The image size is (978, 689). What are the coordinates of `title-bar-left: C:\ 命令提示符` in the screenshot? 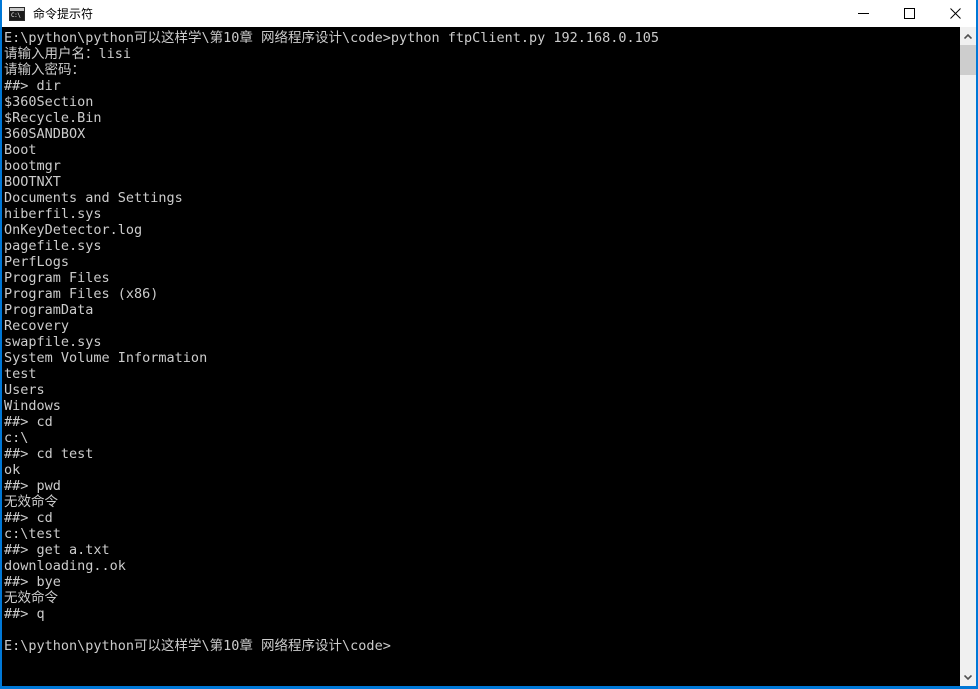 It's located at (421, 13).